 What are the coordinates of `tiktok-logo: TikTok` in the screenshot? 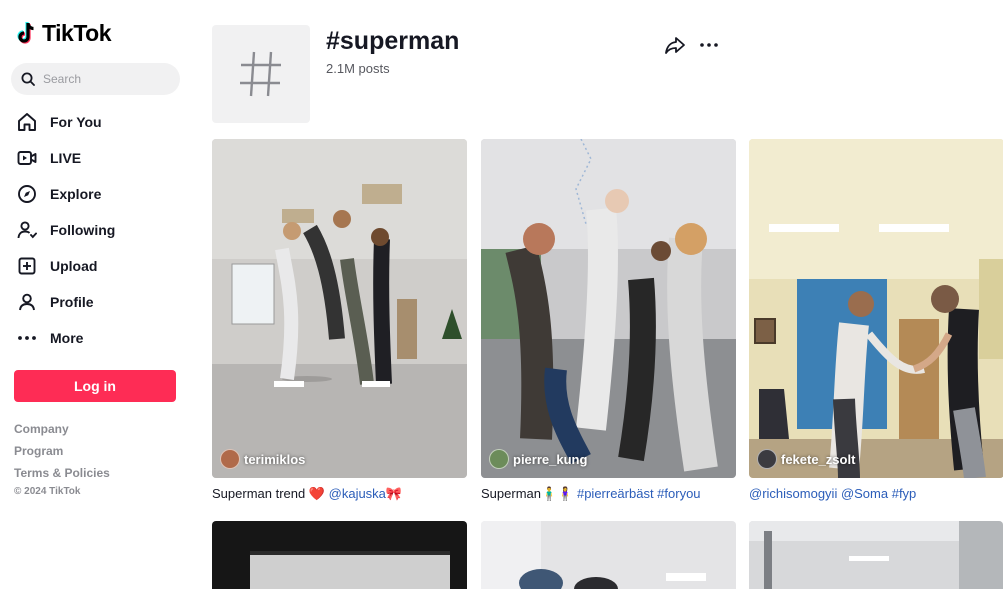 It's located at (64, 33).